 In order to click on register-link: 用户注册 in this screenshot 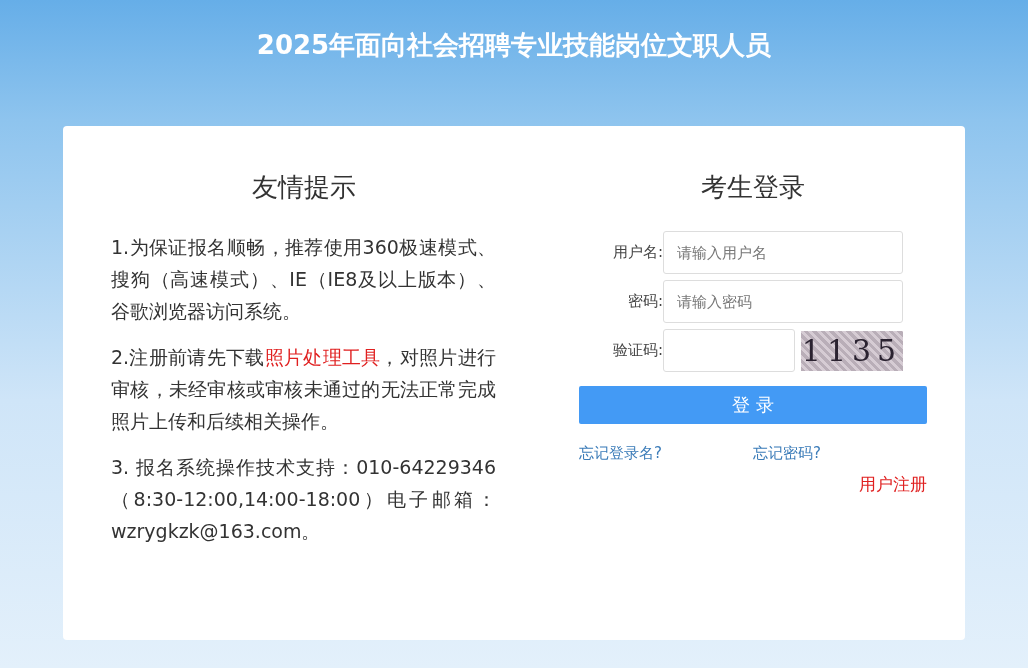, I will do `click(893, 484)`.